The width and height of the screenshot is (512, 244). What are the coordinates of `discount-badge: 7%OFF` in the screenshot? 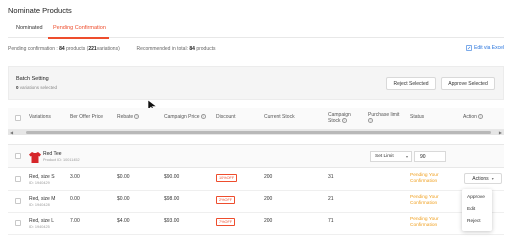 It's located at (226, 222).